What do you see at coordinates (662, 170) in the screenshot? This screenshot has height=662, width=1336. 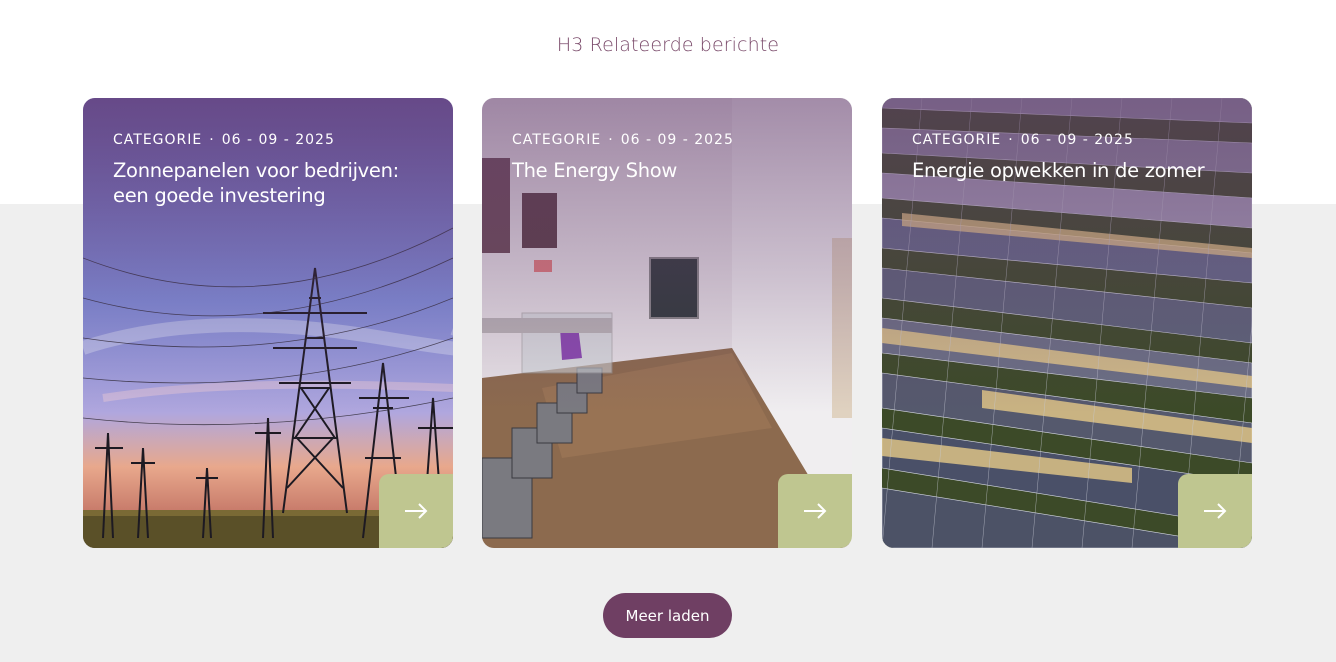 I see `card-title: The Energy Show` at bounding box center [662, 170].